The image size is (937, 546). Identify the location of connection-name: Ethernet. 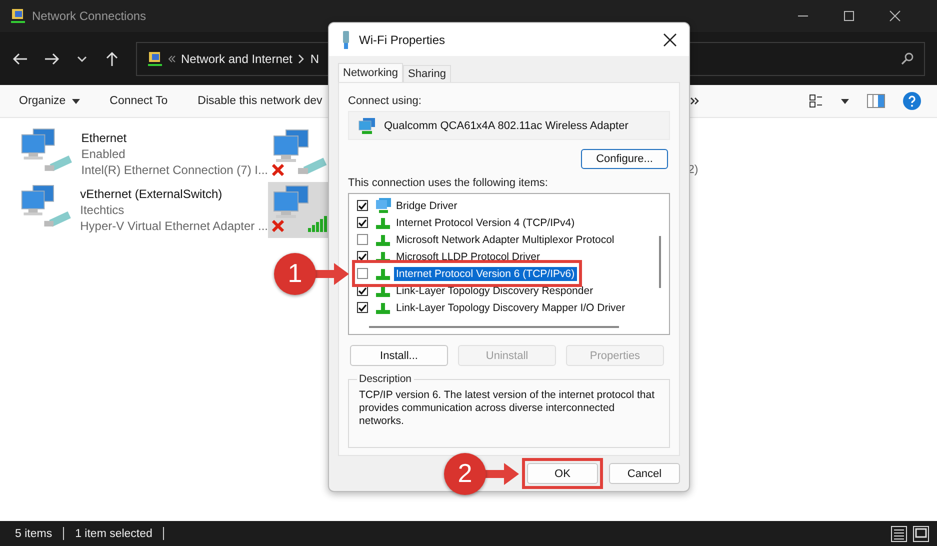
(104, 138).